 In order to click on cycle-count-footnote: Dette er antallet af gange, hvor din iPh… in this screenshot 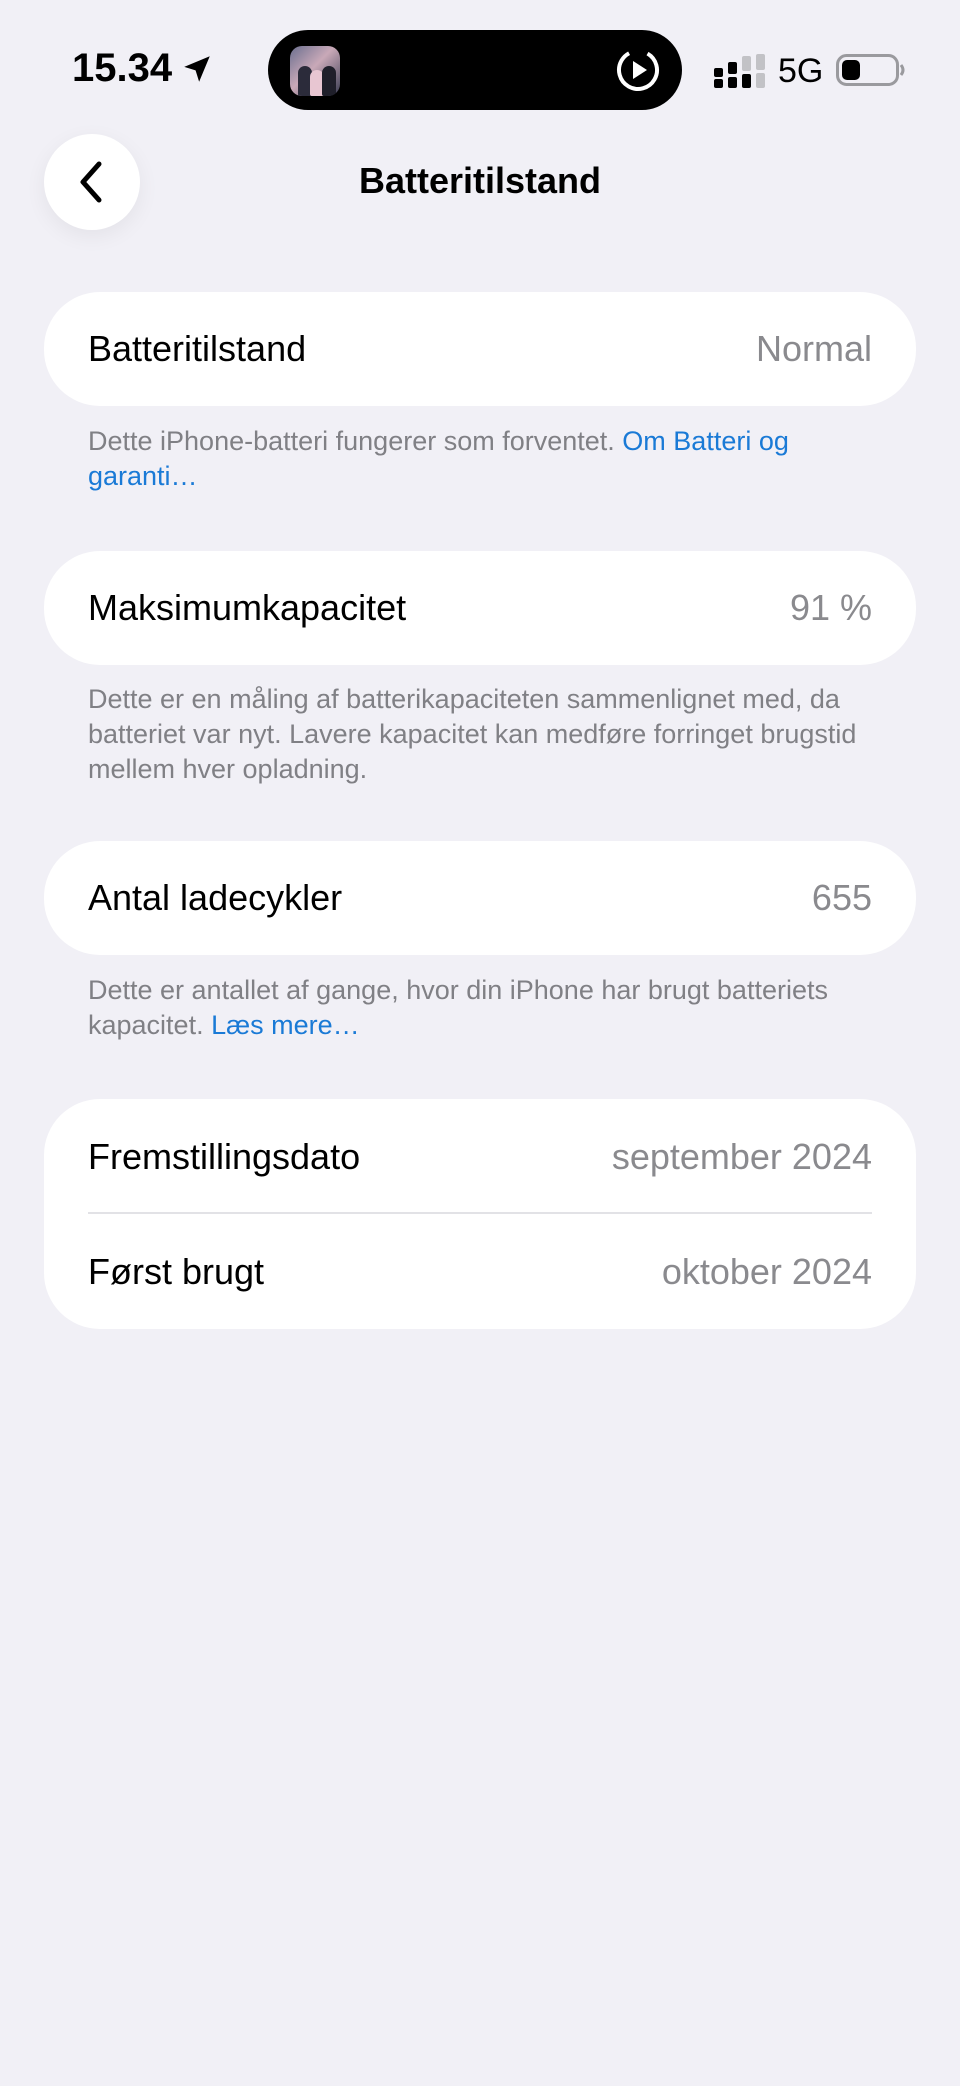, I will do `click(488, 1008)`.